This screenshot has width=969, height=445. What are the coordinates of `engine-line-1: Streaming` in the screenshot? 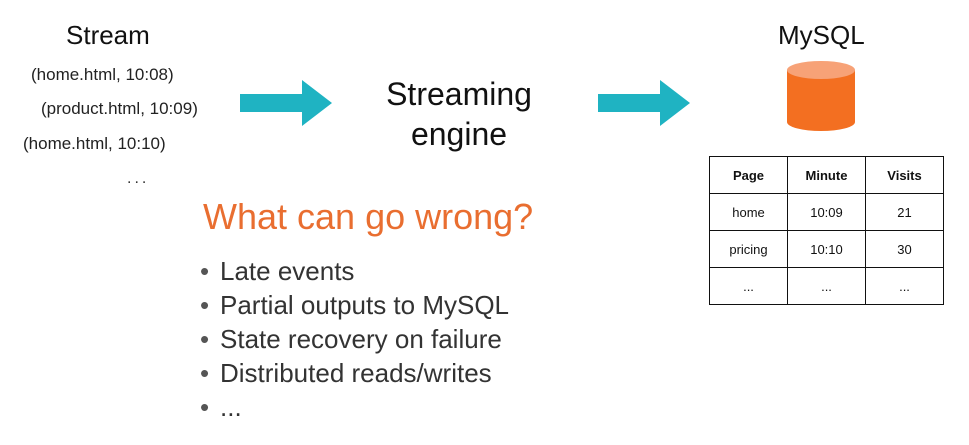 It's located at (459, 94).